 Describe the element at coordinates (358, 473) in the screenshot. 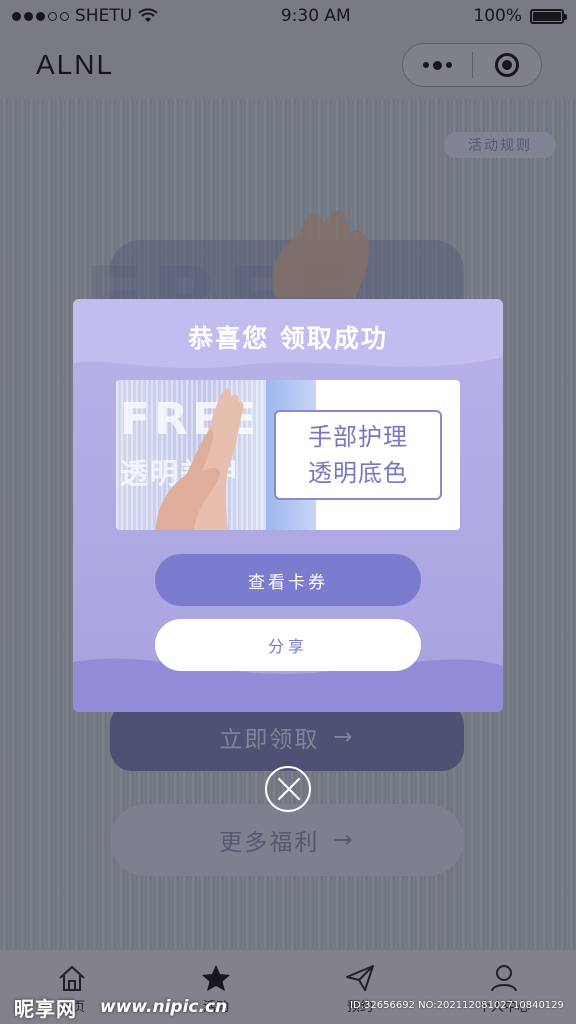

I see `coupon-line-2: 透明底色` at that location.